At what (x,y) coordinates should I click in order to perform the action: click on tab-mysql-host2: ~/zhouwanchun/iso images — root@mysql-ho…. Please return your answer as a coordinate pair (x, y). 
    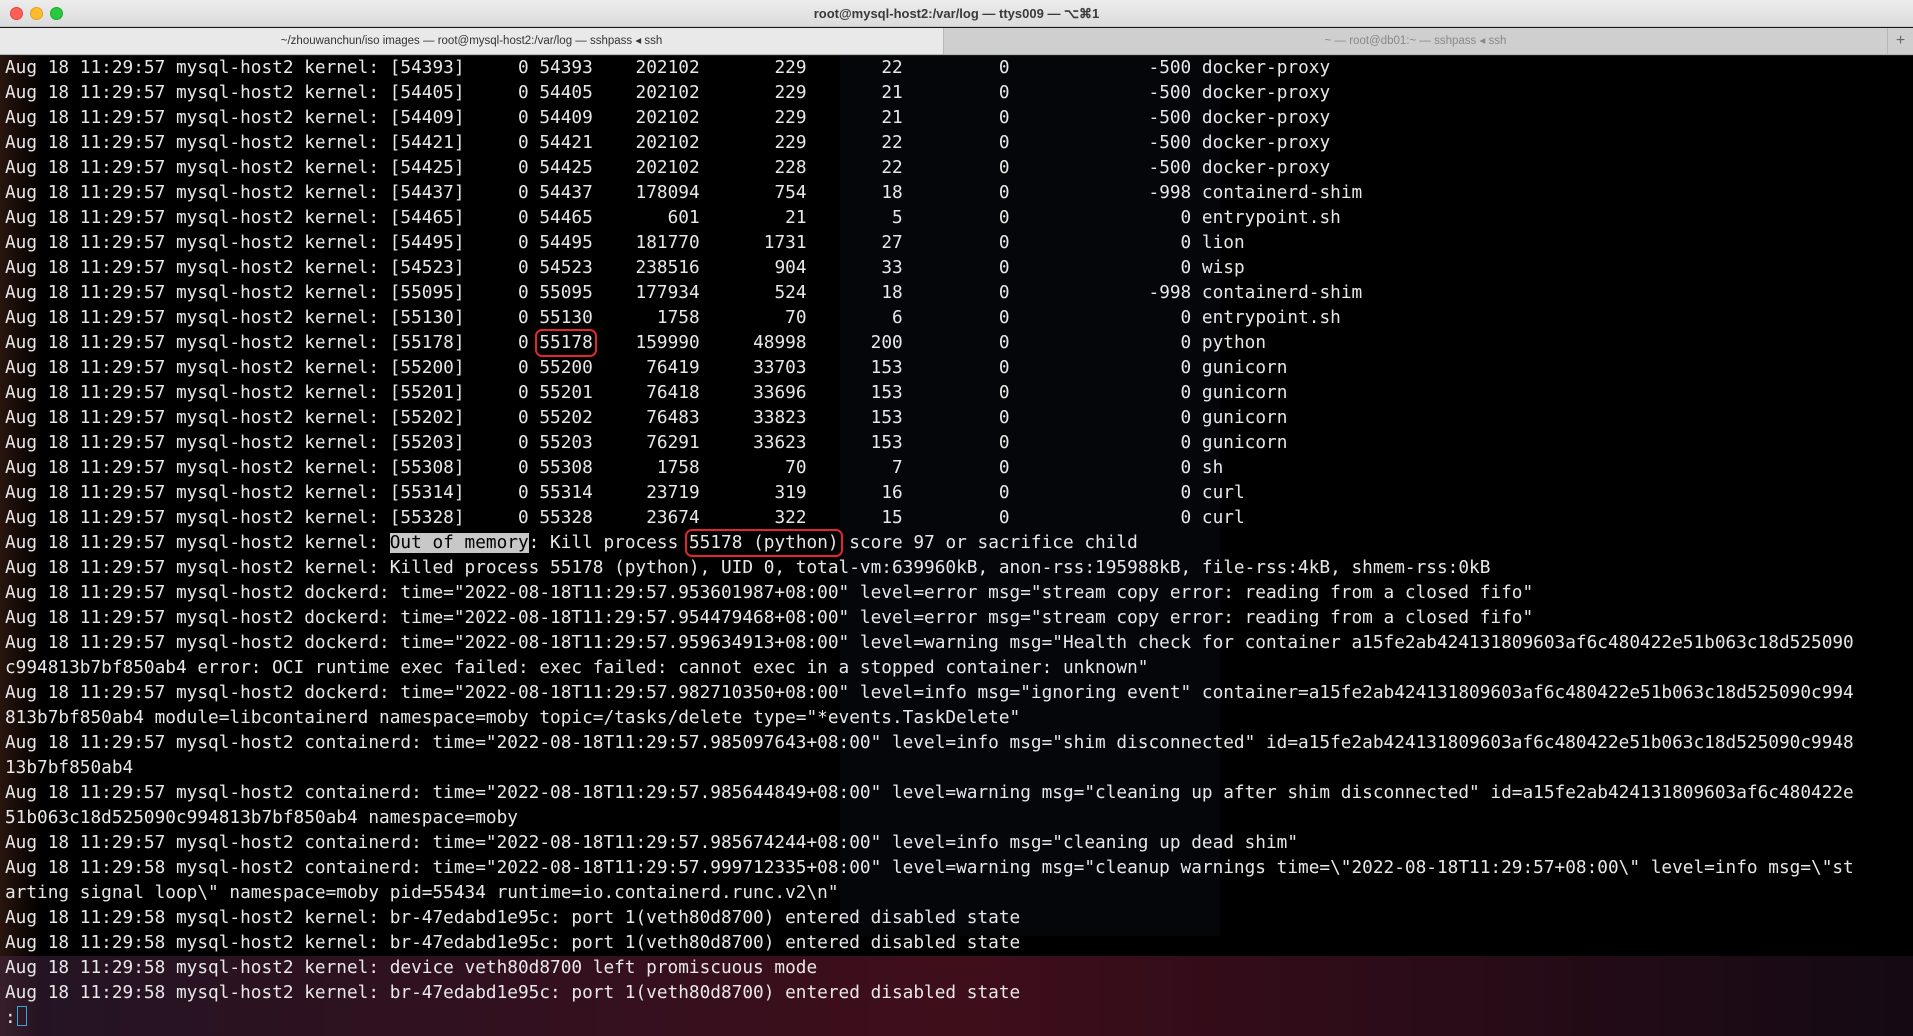
    Looking at the image, I should click on (472, 41).